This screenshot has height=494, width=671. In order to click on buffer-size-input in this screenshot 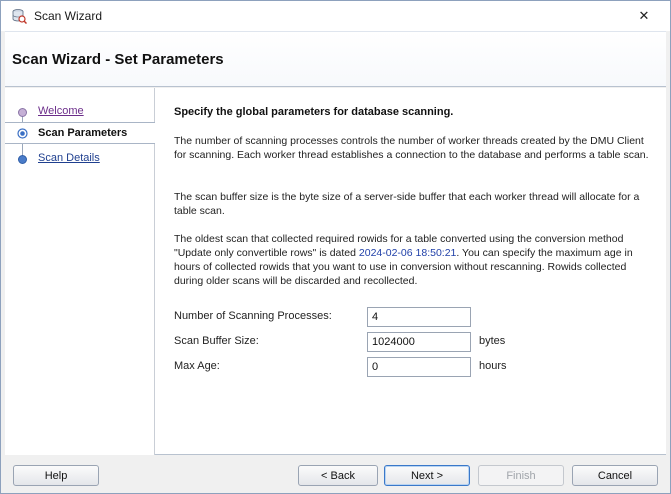, I will do `click(419, 342)`.